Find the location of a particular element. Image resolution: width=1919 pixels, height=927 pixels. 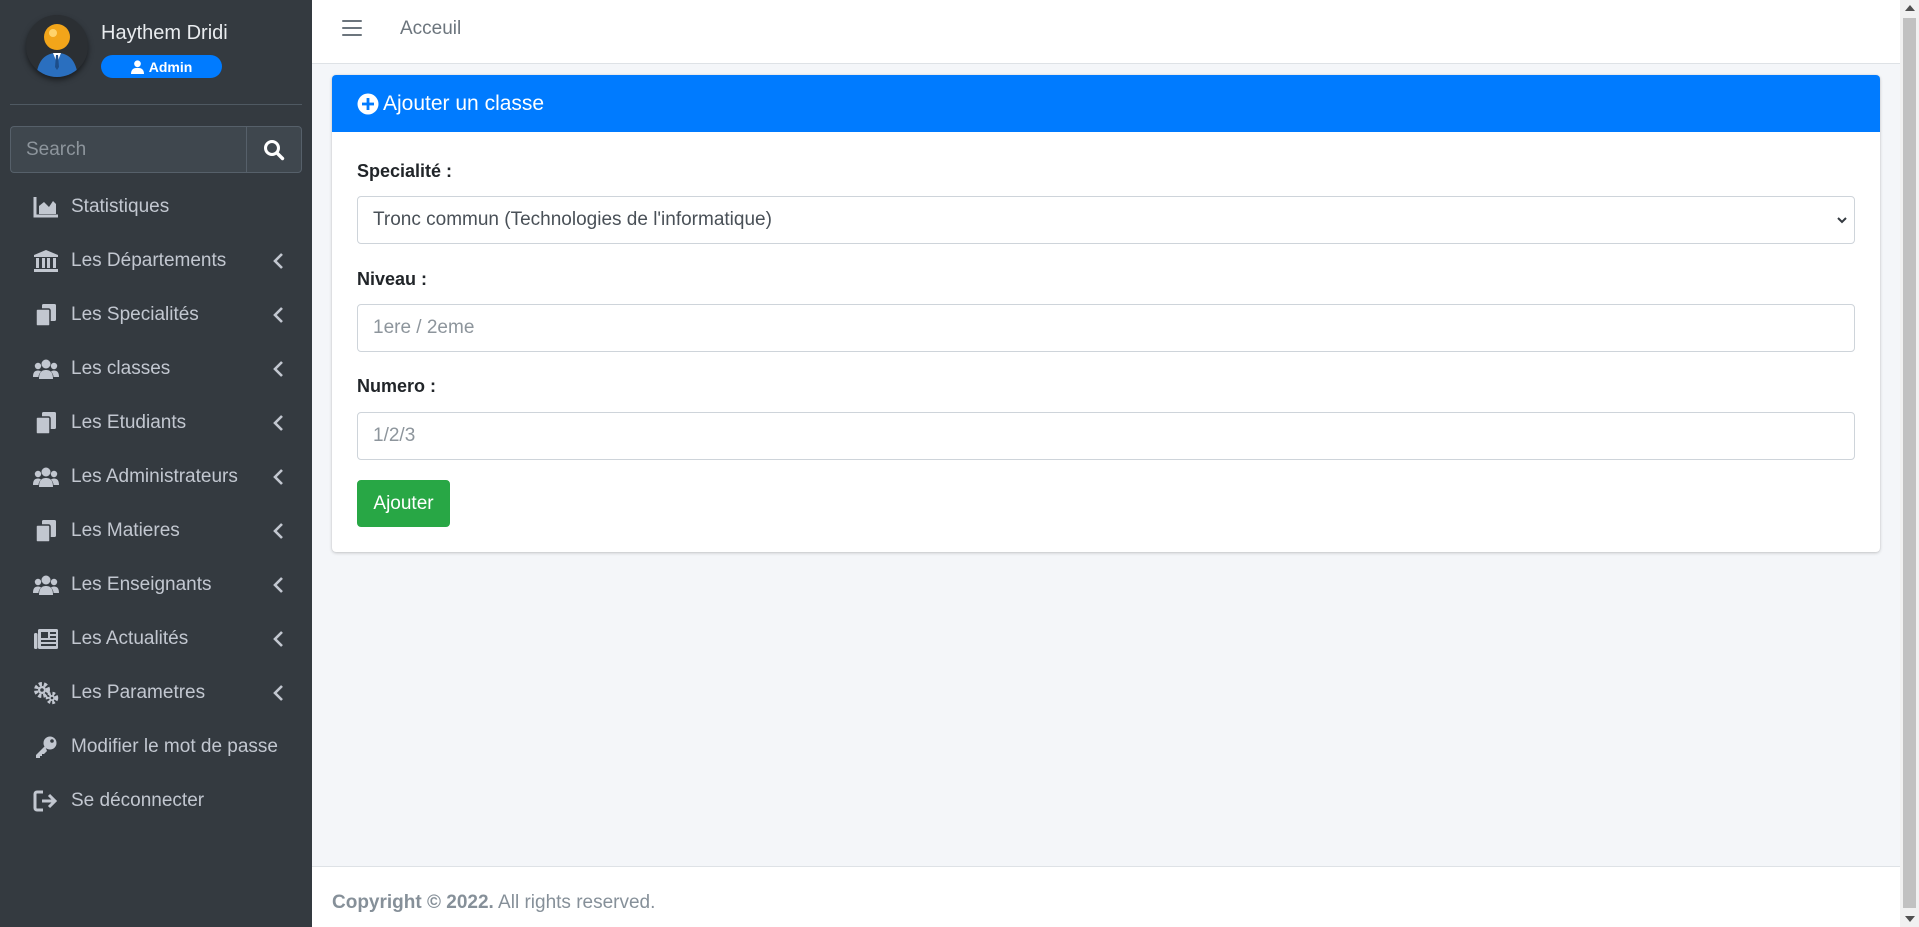

role-label: Admin is located at coordinates (170, 66).